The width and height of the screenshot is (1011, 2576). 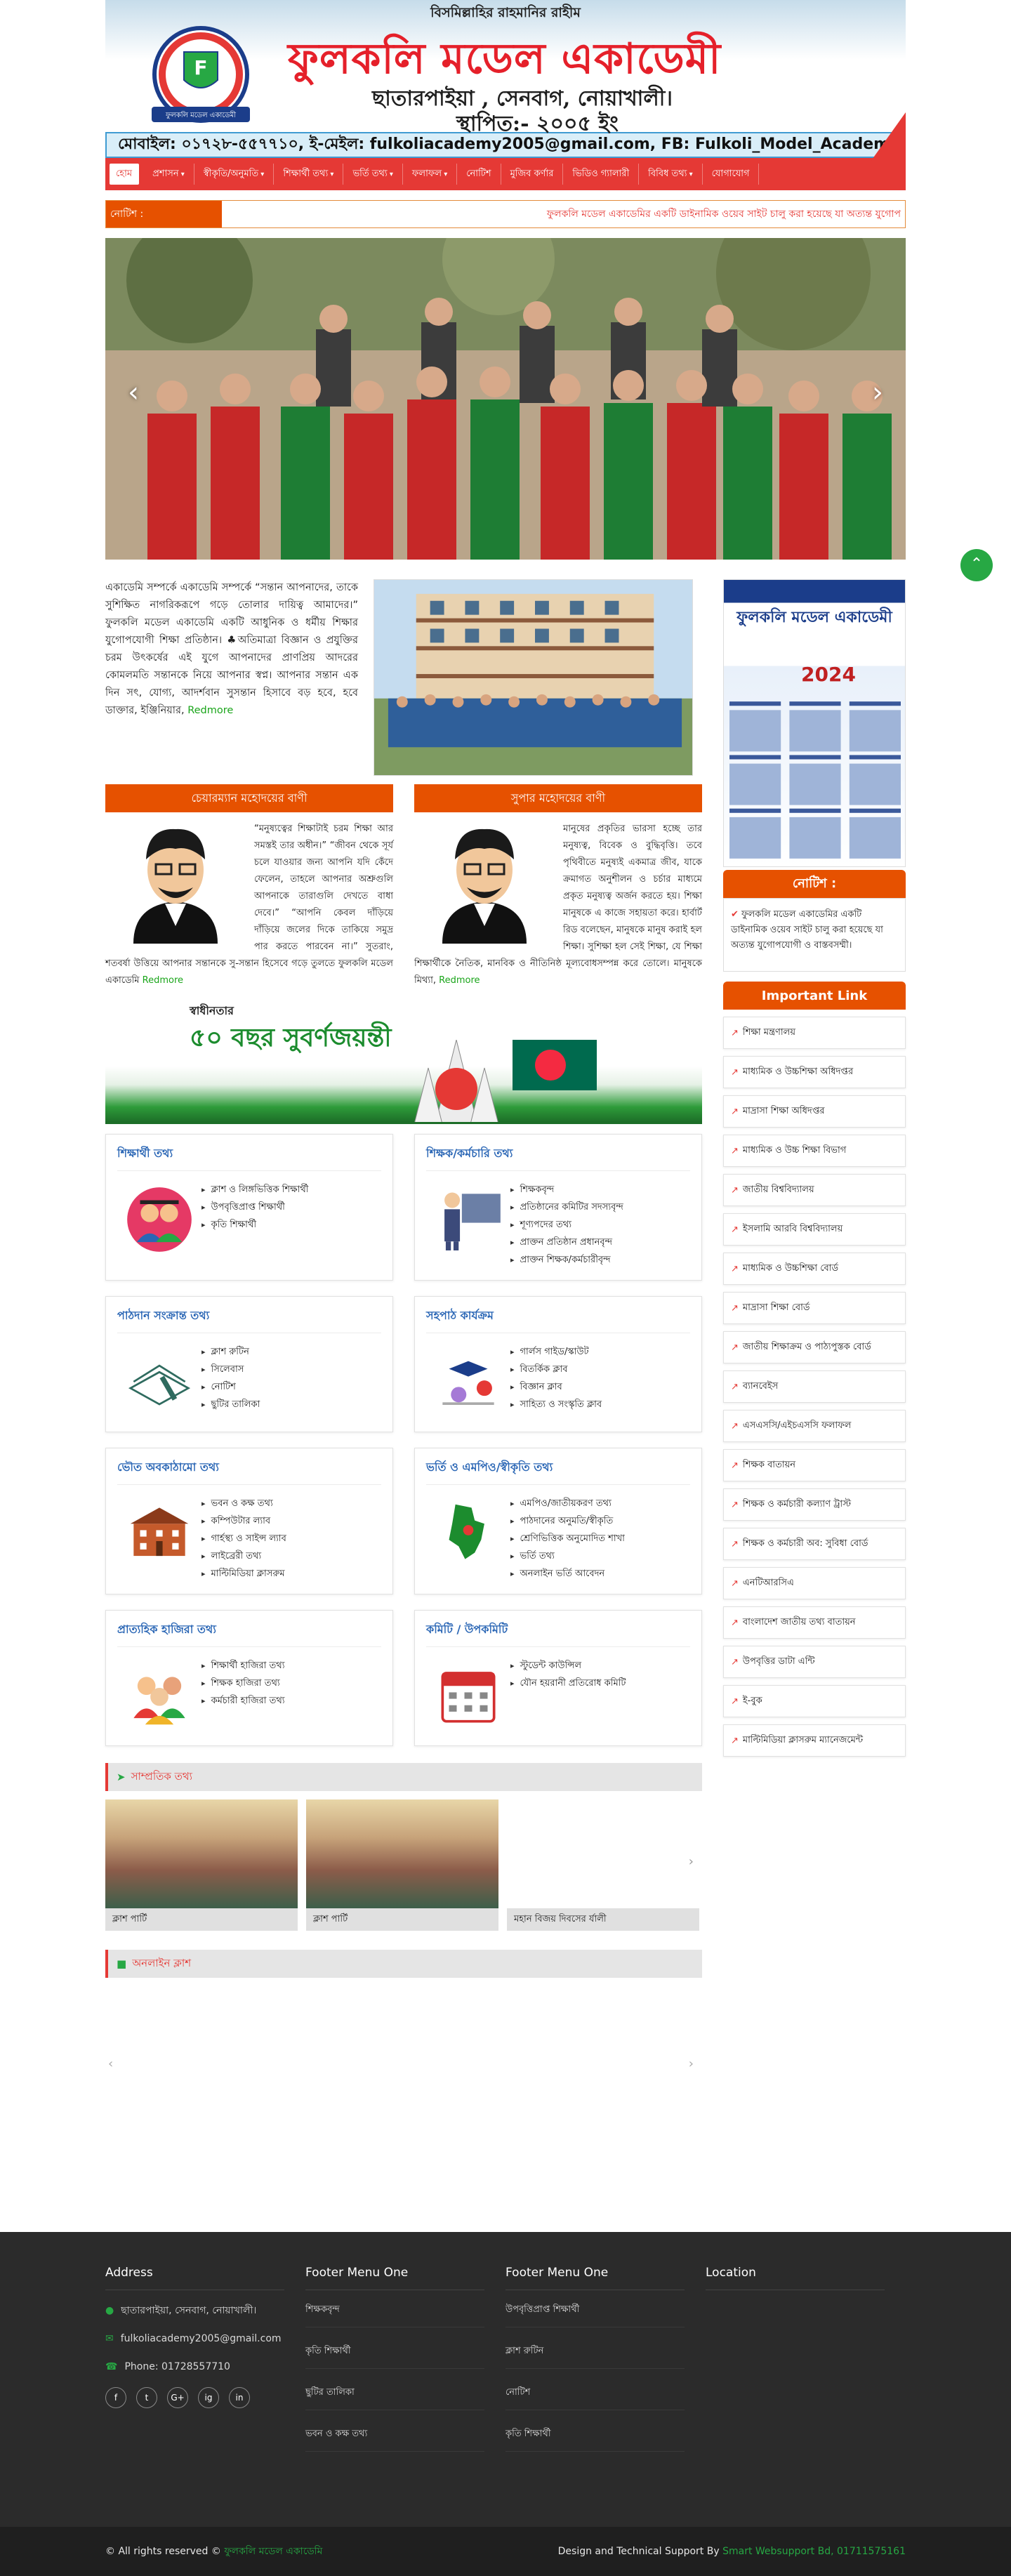 What do you see at coordinates (815, 1583) in the screenshot?
I see `important-link-item: ↗ এনটিআরসিএ` at bounding box center [815, 1583].